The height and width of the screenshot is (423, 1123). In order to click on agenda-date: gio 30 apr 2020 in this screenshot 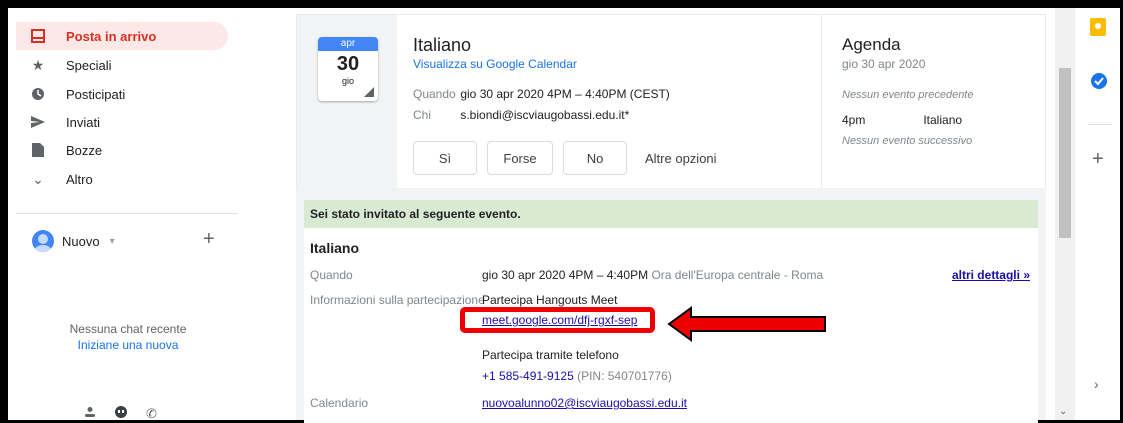, I will do `click(884, 64)`.